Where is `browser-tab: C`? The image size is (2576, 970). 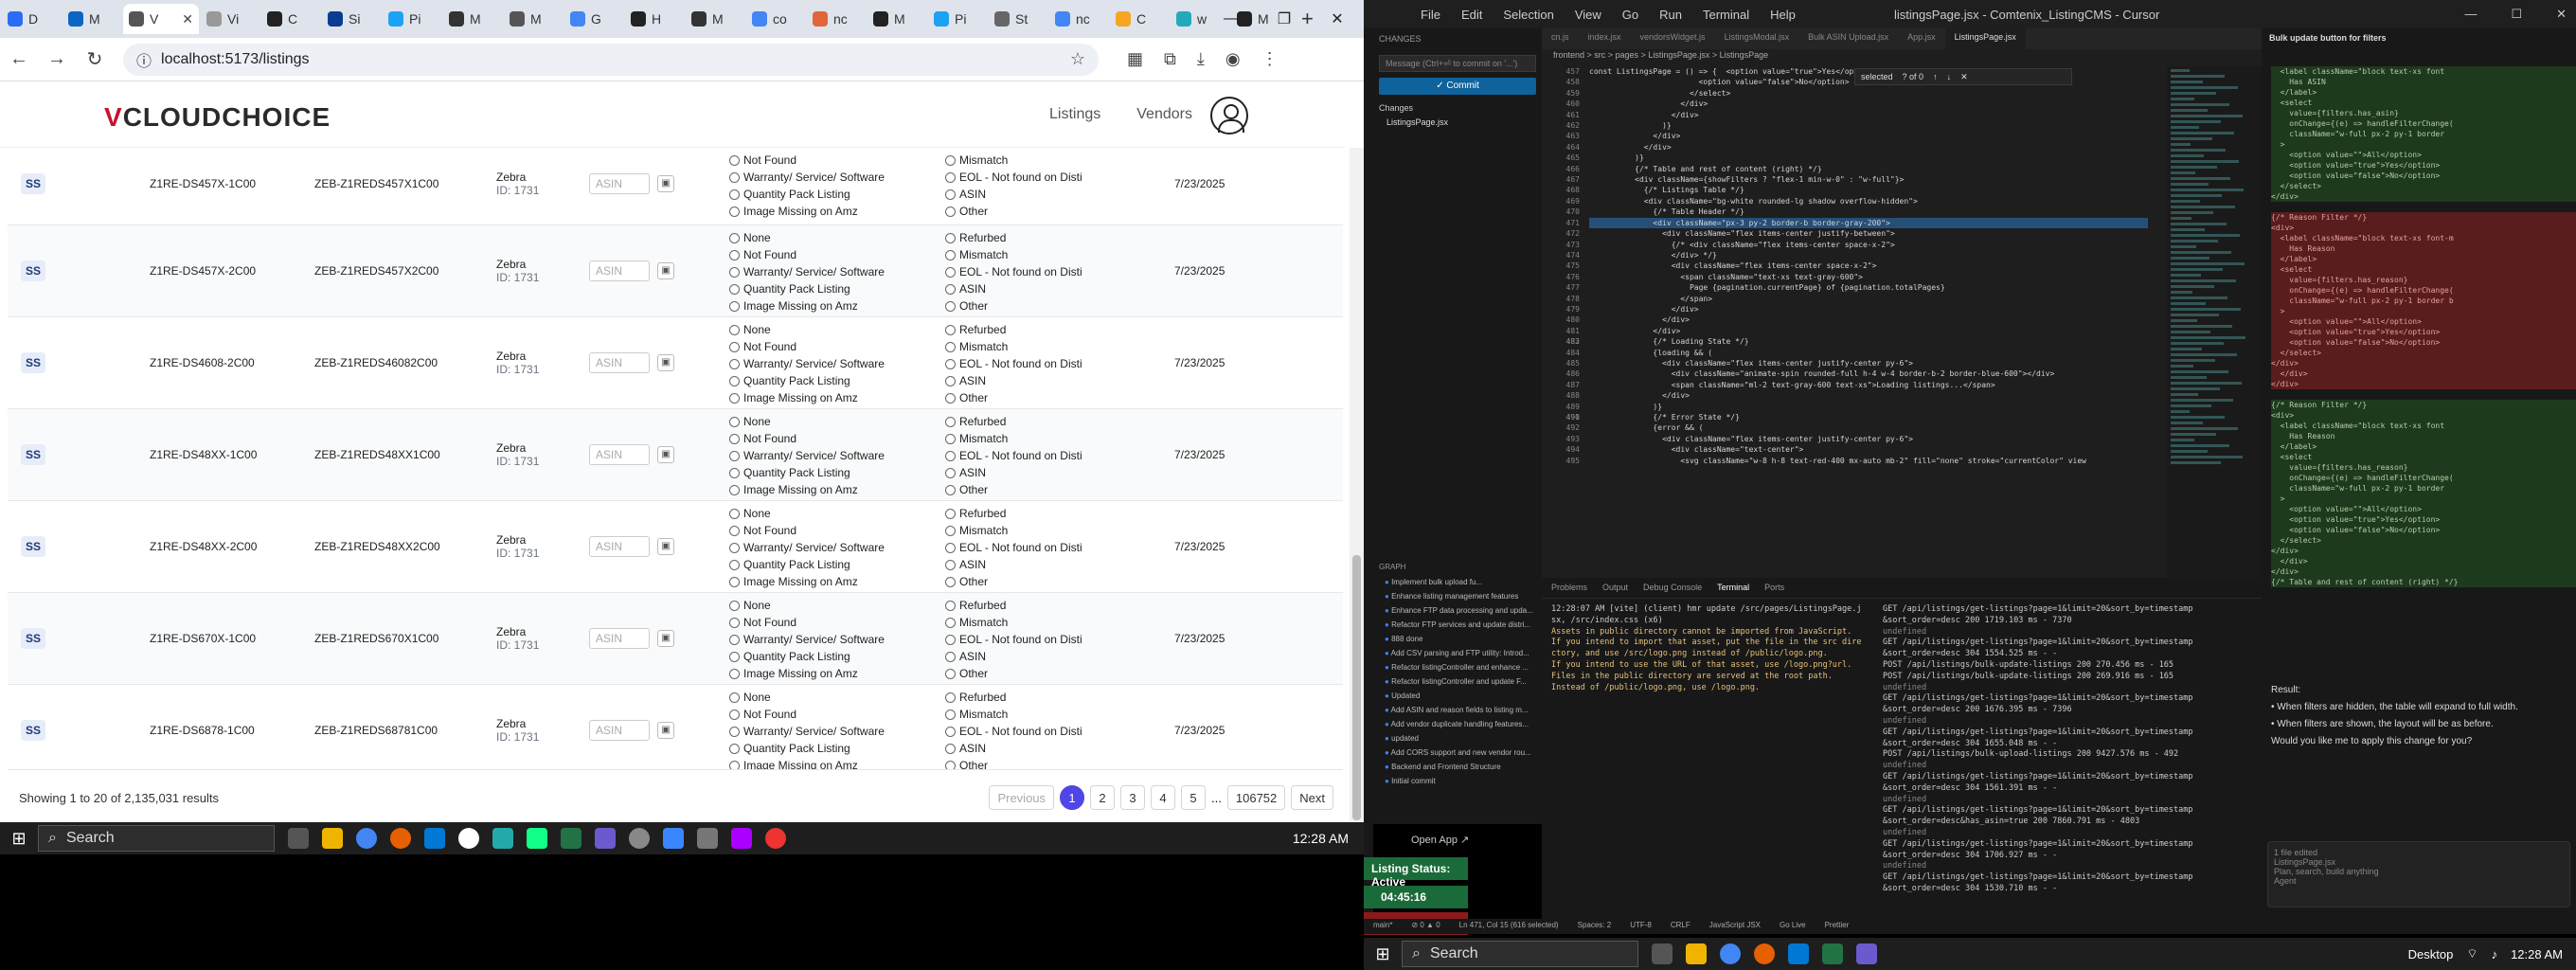 browser-tab: C is located at coordinates (1139, 19).